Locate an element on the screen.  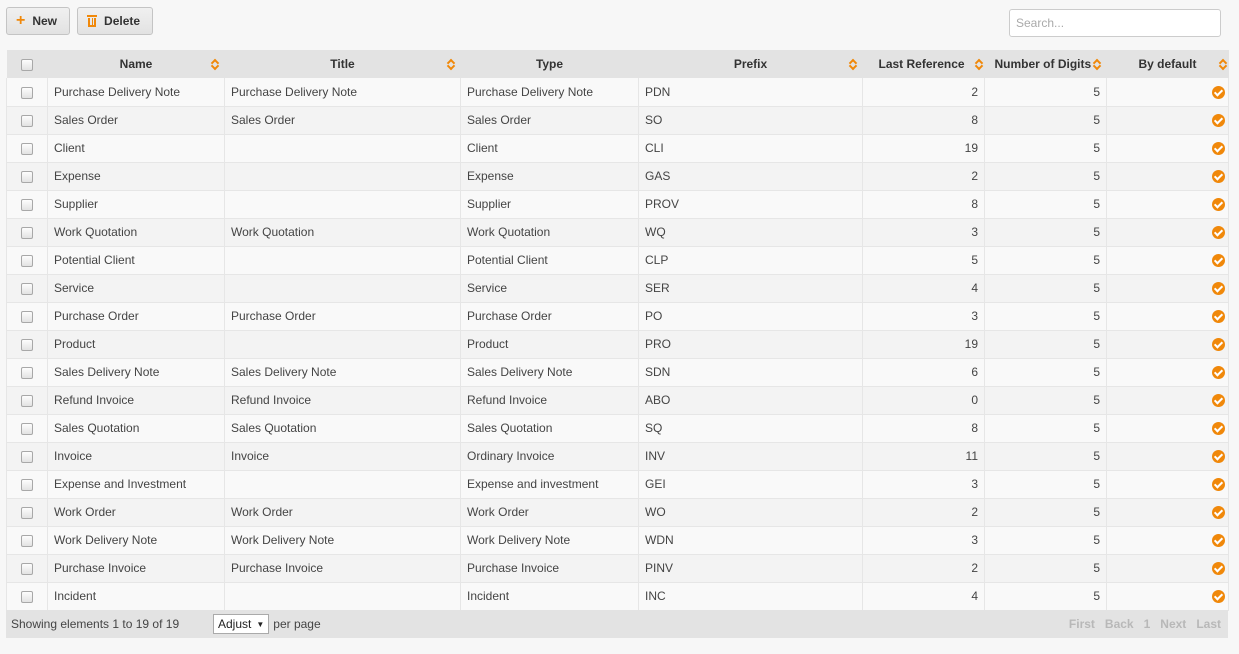
cell-title: Purchase Delivery Note is located at coordinates (342, 92).